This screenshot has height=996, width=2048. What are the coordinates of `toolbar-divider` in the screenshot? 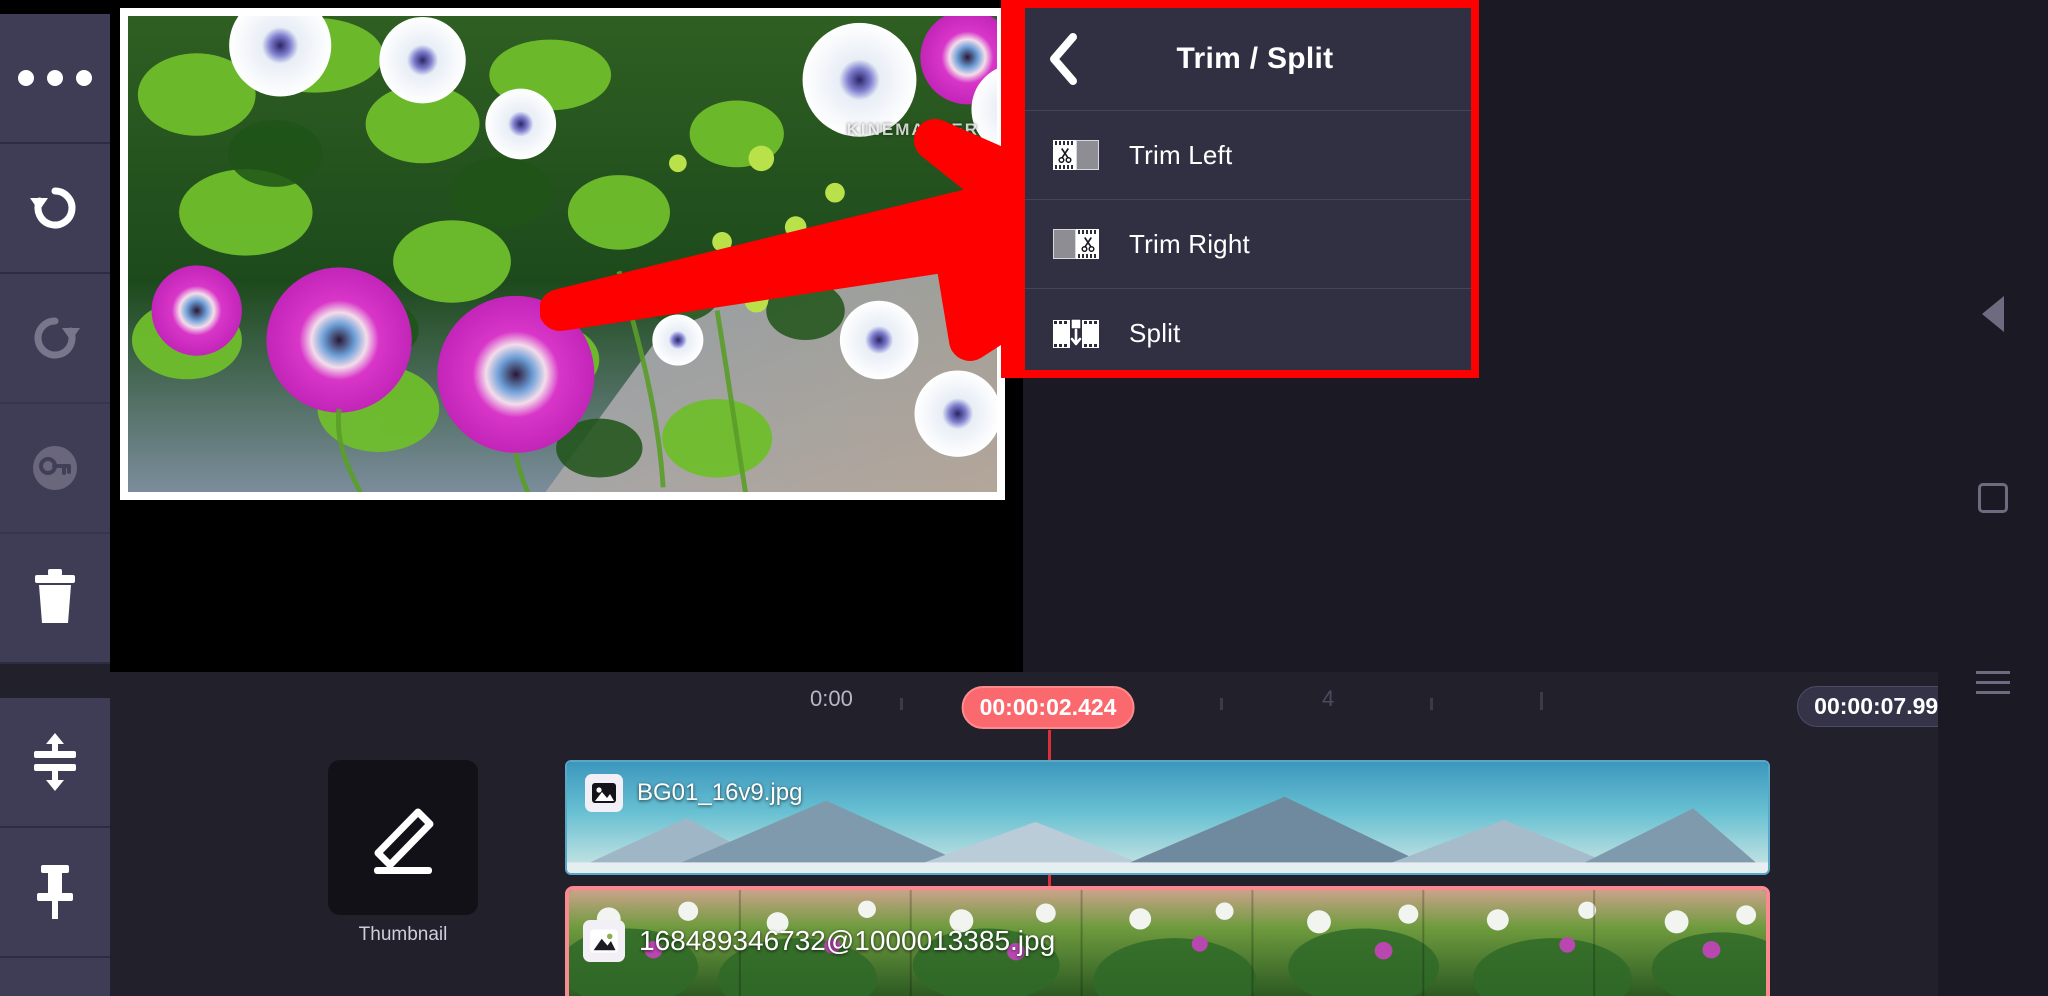 It's located at (55, 681).